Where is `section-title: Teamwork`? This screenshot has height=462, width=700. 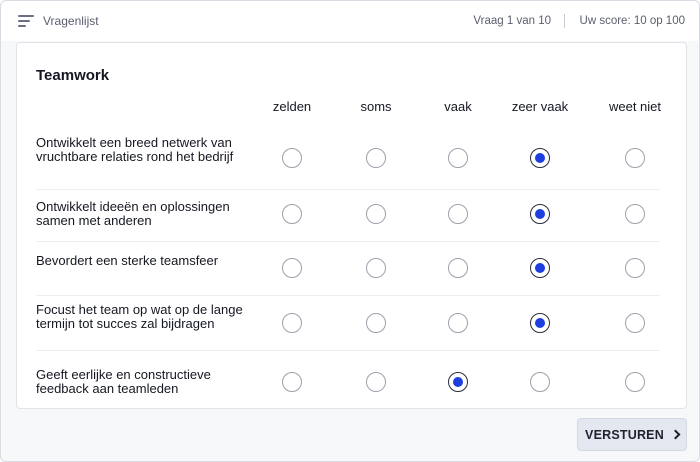 section-title: Teamwork is located at coordinates (73, 75).